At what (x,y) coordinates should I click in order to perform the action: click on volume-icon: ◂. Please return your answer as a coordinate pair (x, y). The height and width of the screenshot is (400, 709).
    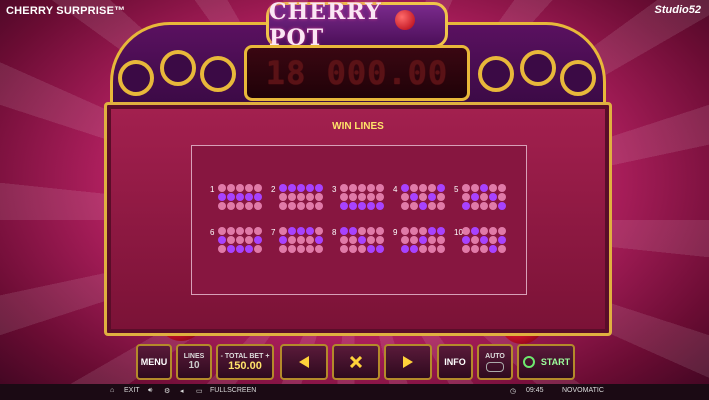
    Looking at the image, I should click on (182, 391).